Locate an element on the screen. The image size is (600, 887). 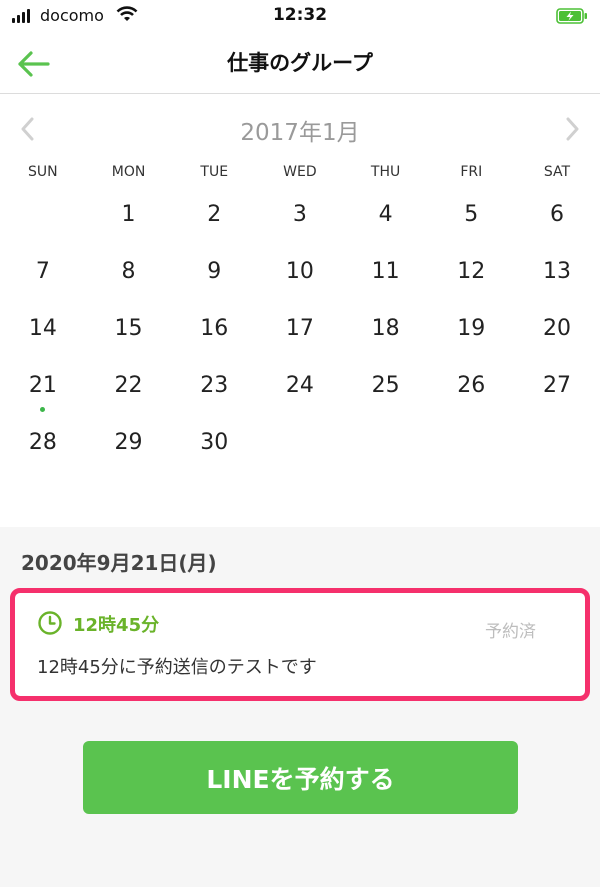
calendar-day: 6 is located at coordinates (557, 224).